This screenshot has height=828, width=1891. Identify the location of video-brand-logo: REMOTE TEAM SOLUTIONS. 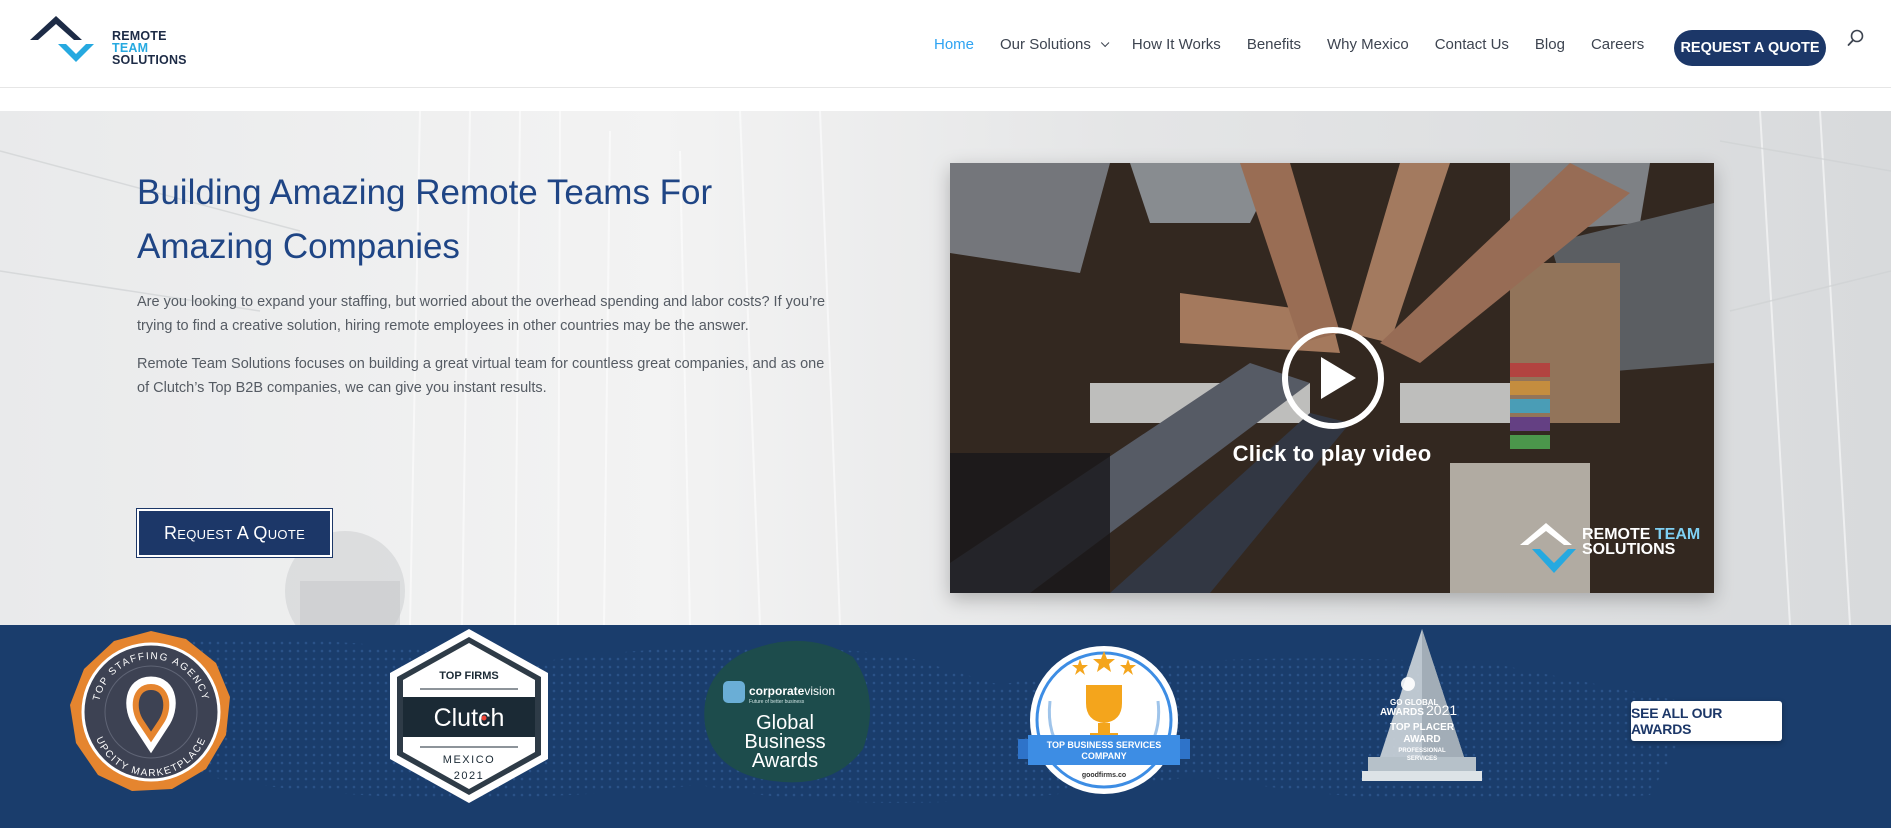
(1615, 549).